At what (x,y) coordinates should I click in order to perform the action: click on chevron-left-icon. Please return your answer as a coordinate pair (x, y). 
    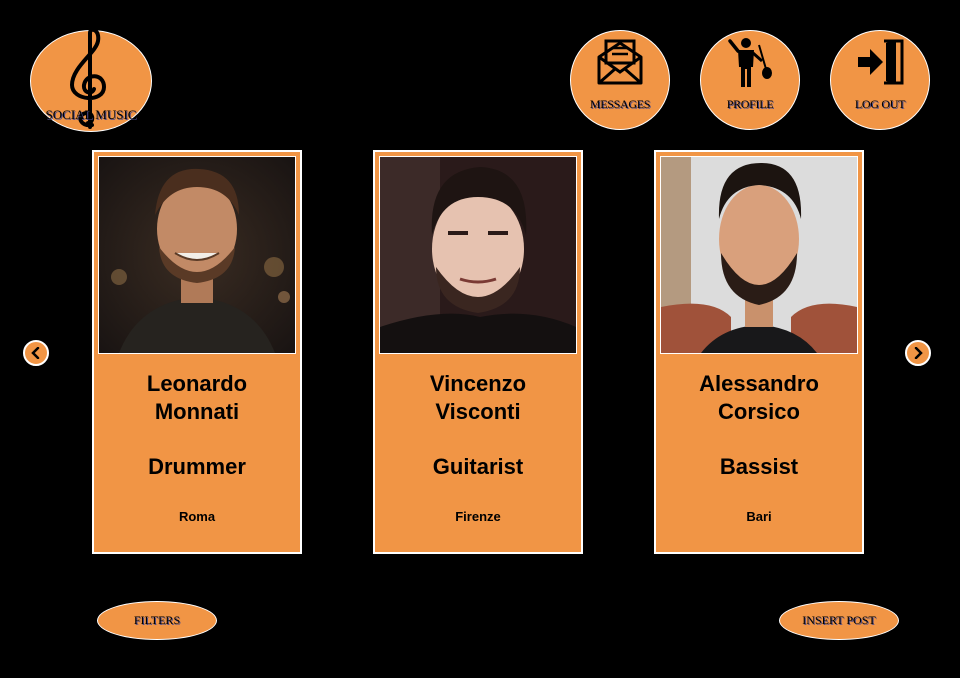
    Looking at the image, I should click on (35, 353).